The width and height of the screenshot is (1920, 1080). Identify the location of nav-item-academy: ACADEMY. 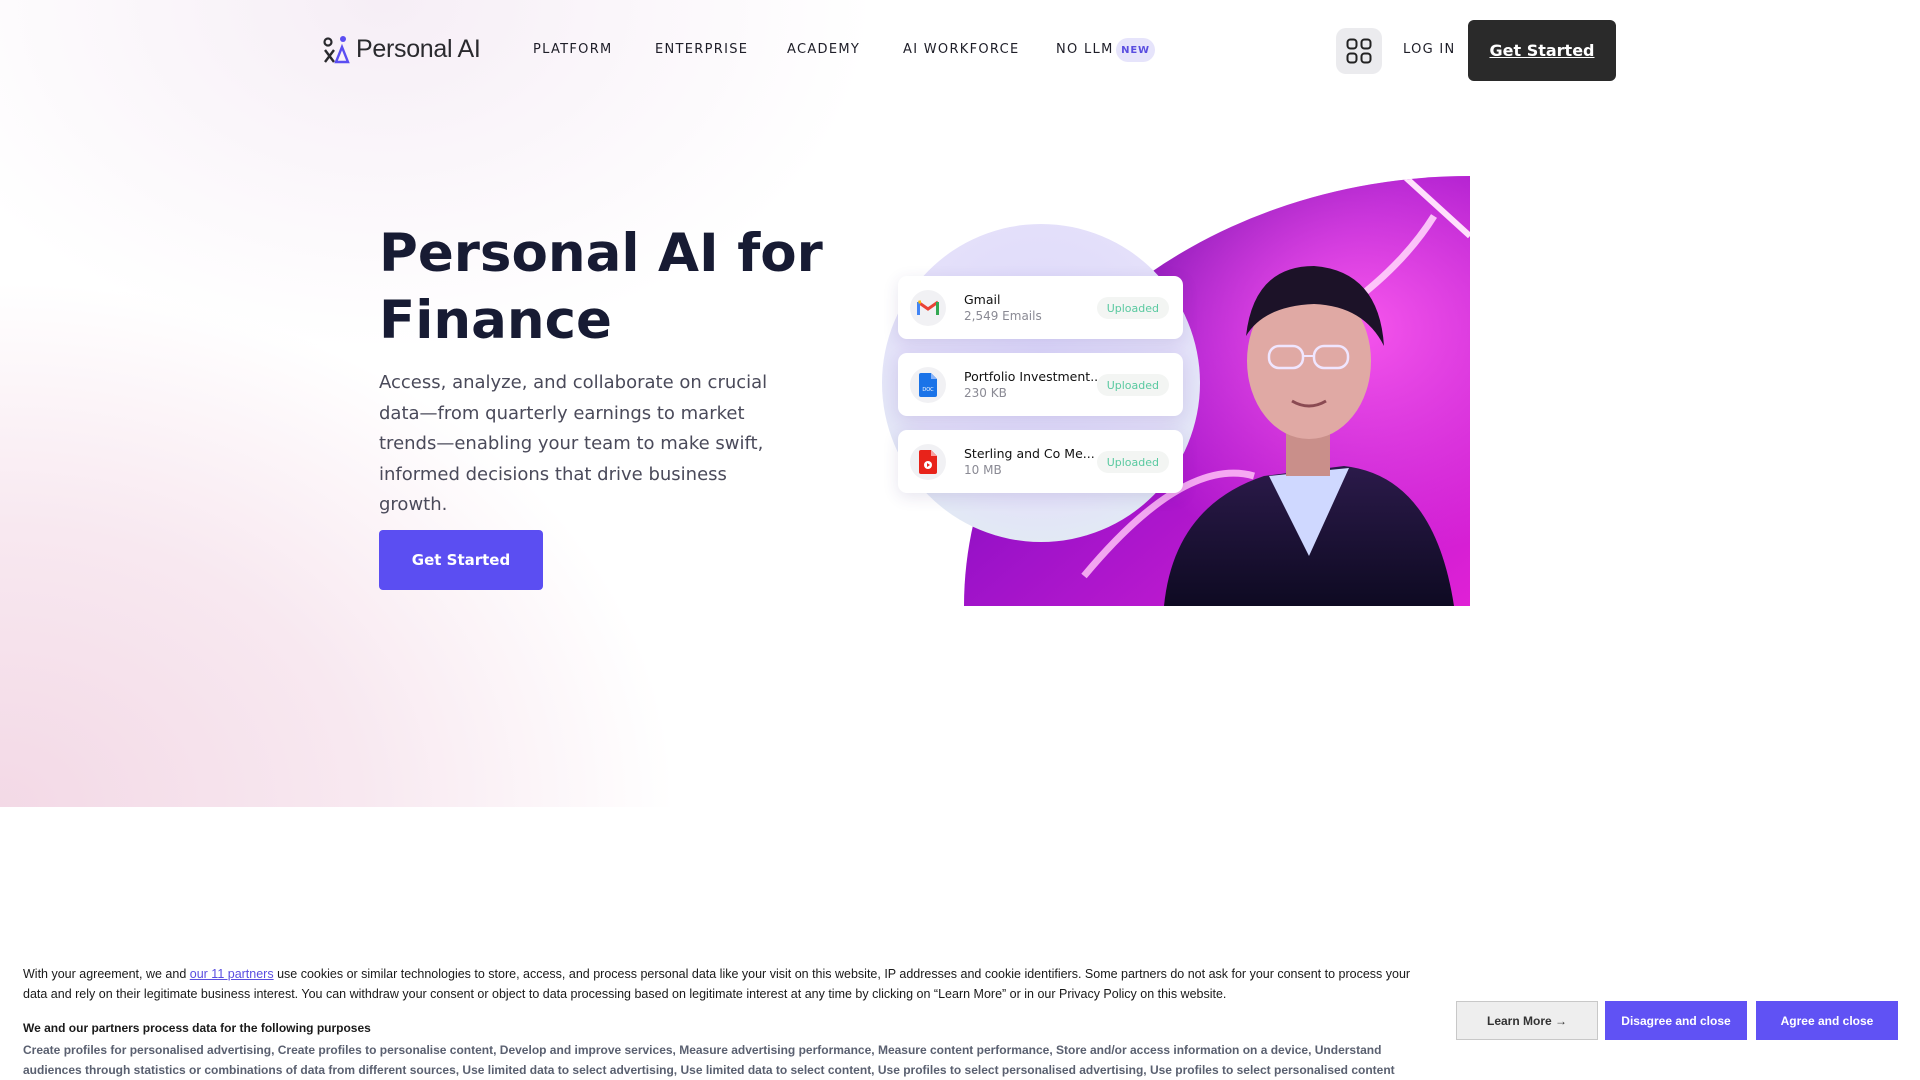
(823, 49).